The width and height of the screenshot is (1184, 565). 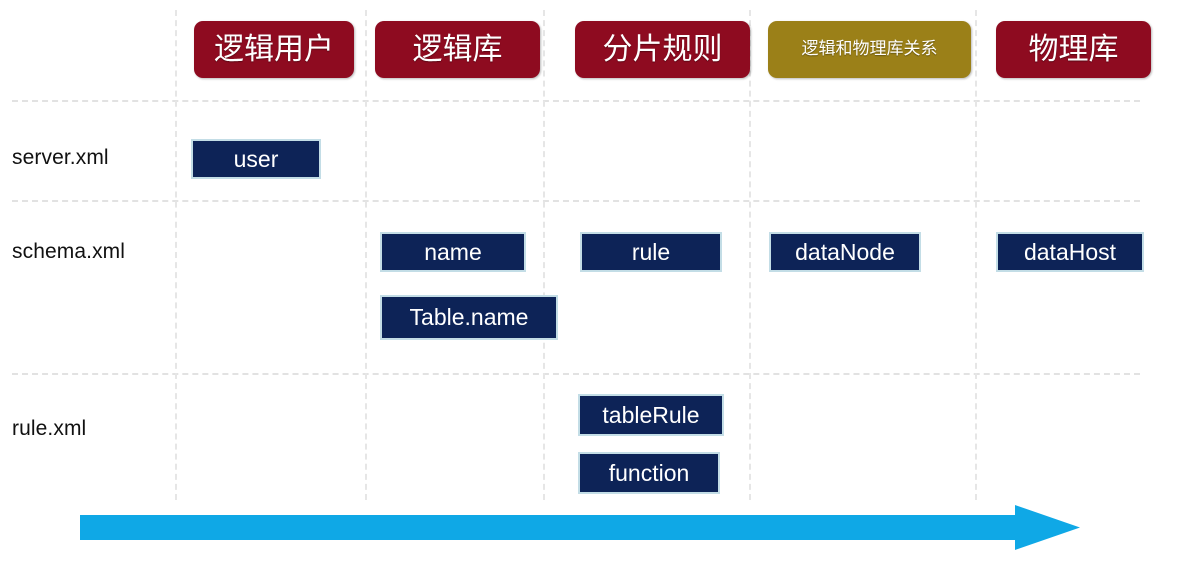 What do you see at coordinates (69, 251) in the screenshot?
I see `row-label-schema-xml: schema.xml` at bounding box center [69, 251].